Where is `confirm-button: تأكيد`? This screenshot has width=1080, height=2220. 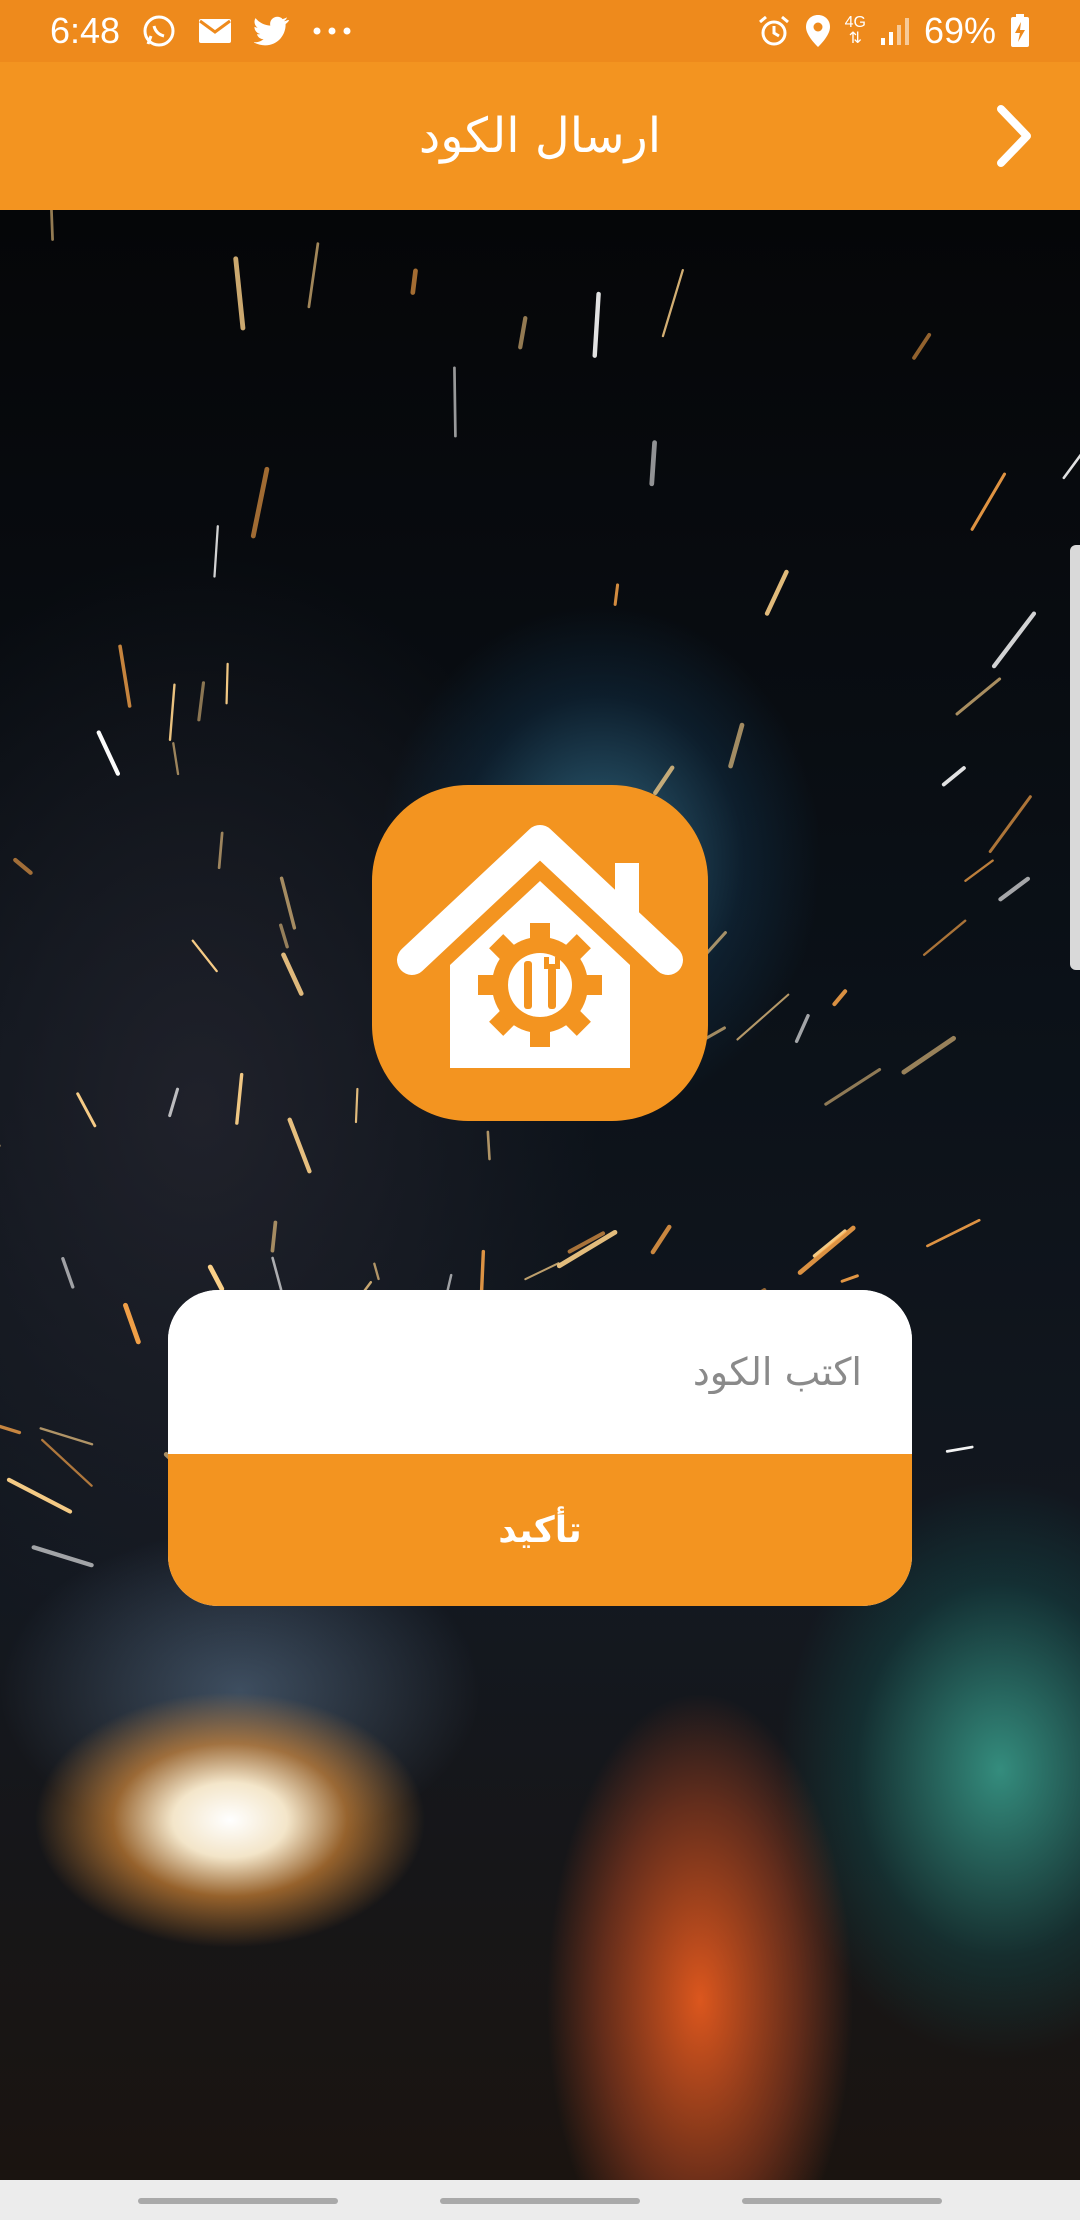 confirm-button: تأكيد is located at coordinates (540, 1530).